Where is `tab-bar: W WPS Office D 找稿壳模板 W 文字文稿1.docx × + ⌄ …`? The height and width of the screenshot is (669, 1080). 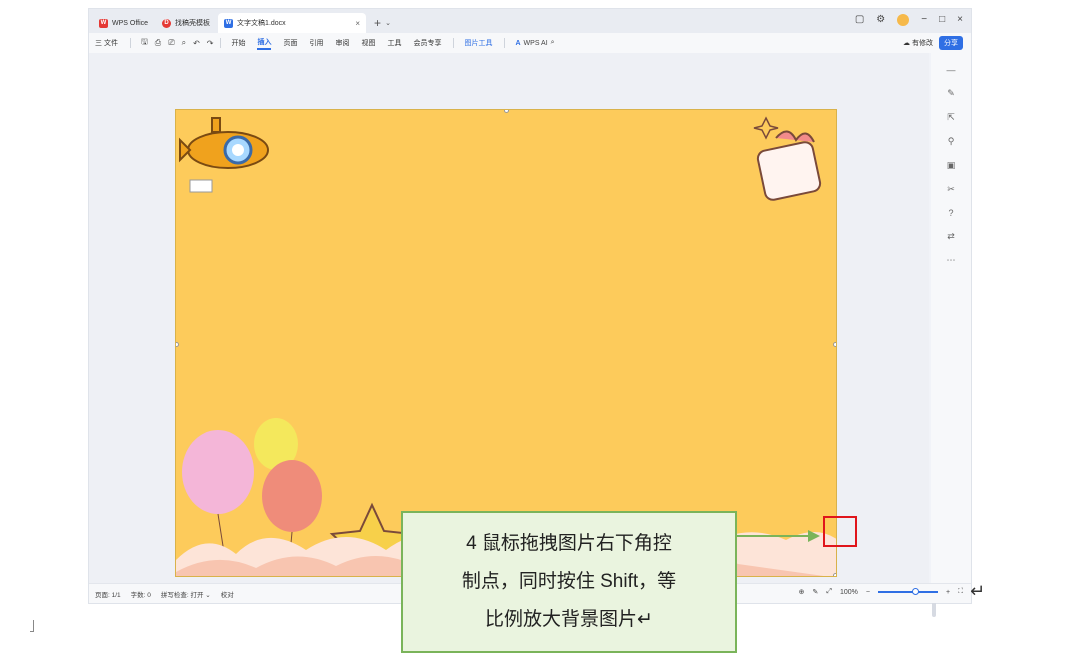
tab-bar: W WPS Office D 找稿壳模板 W 文字文稿1.docx × + ⌄ … is located at coordinates (530, 21).